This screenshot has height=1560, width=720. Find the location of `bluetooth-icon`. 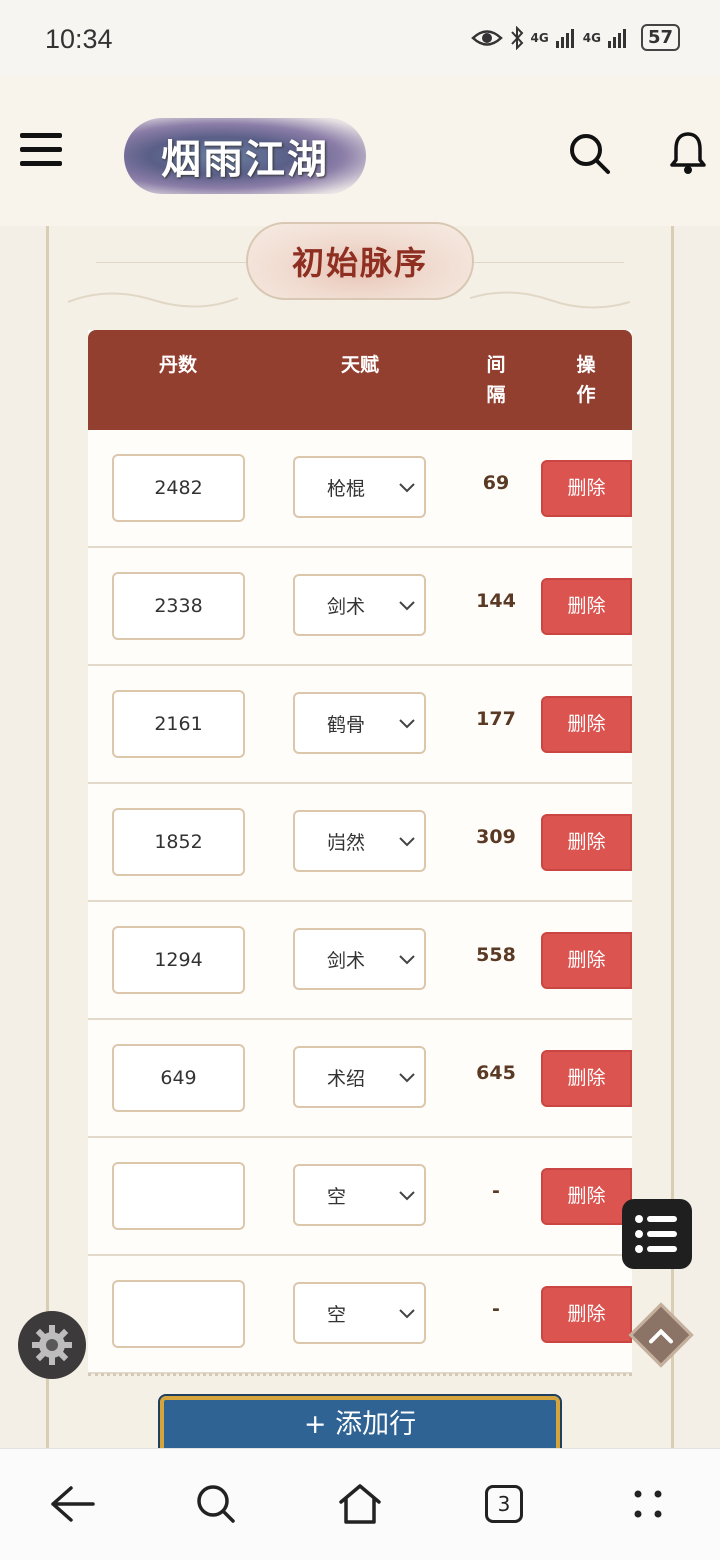

bluetooth-icon is located at coordinates (516, 37).